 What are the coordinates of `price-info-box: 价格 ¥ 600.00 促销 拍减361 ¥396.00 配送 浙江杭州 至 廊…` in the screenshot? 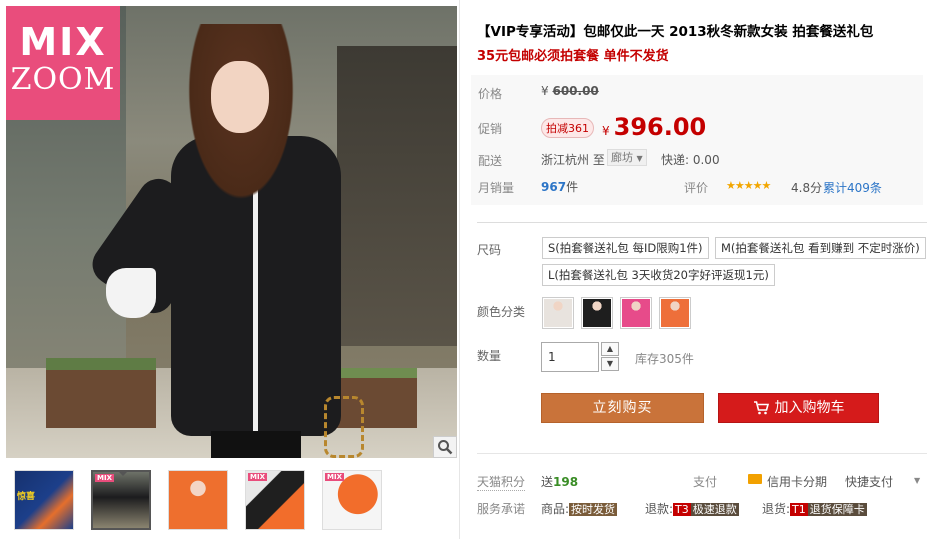 It's located at (697, 140).